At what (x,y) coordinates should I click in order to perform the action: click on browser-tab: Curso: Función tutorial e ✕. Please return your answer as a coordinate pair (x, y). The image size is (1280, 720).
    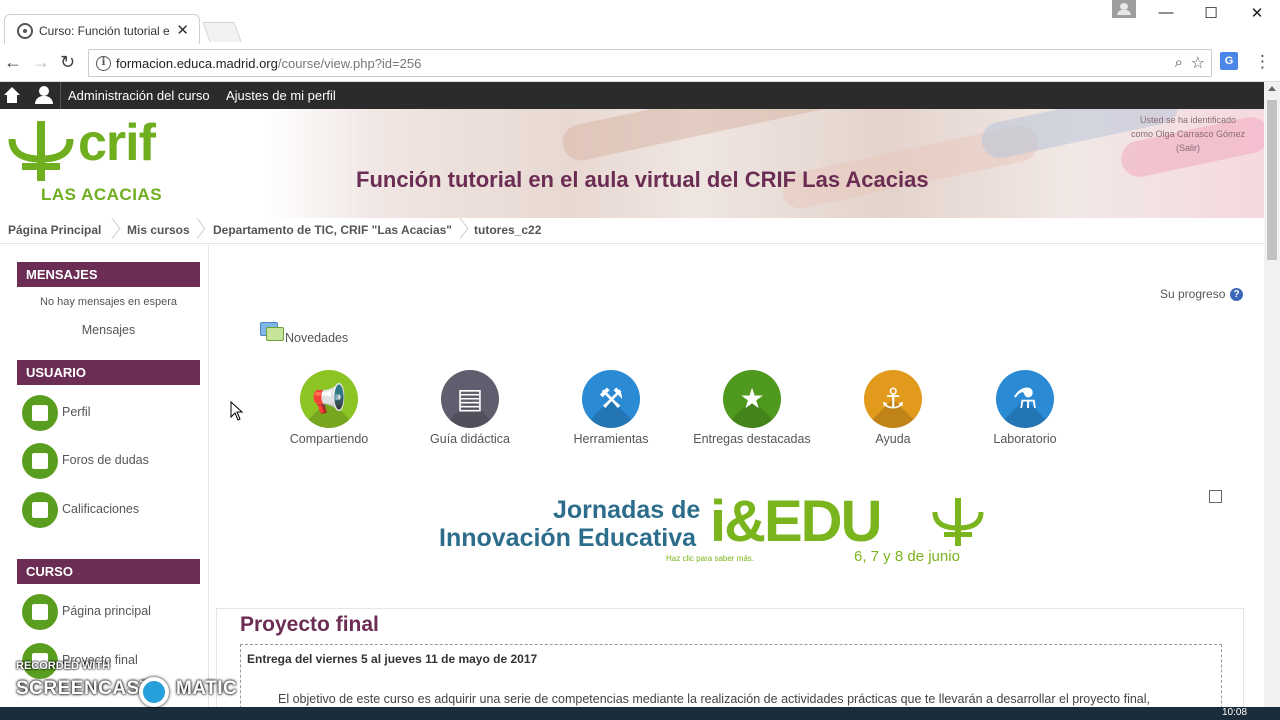
    Looking at the image, I should click on (102, 30).